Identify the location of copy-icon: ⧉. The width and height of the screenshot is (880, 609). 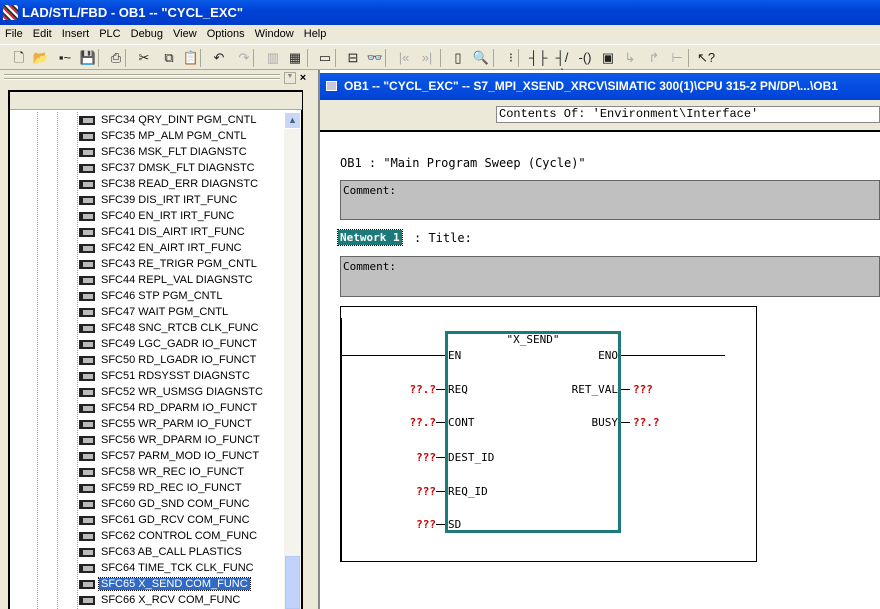
(169, 58).